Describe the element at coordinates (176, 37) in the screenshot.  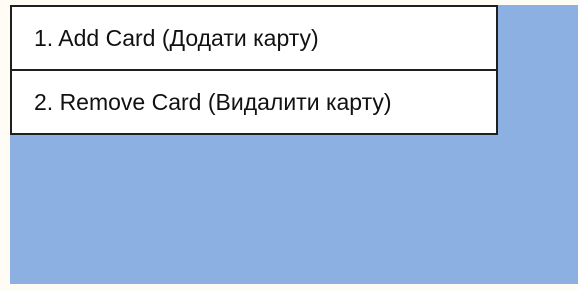
I see `menu-item-label: 1. Add Card (Додати карту)` at that location.